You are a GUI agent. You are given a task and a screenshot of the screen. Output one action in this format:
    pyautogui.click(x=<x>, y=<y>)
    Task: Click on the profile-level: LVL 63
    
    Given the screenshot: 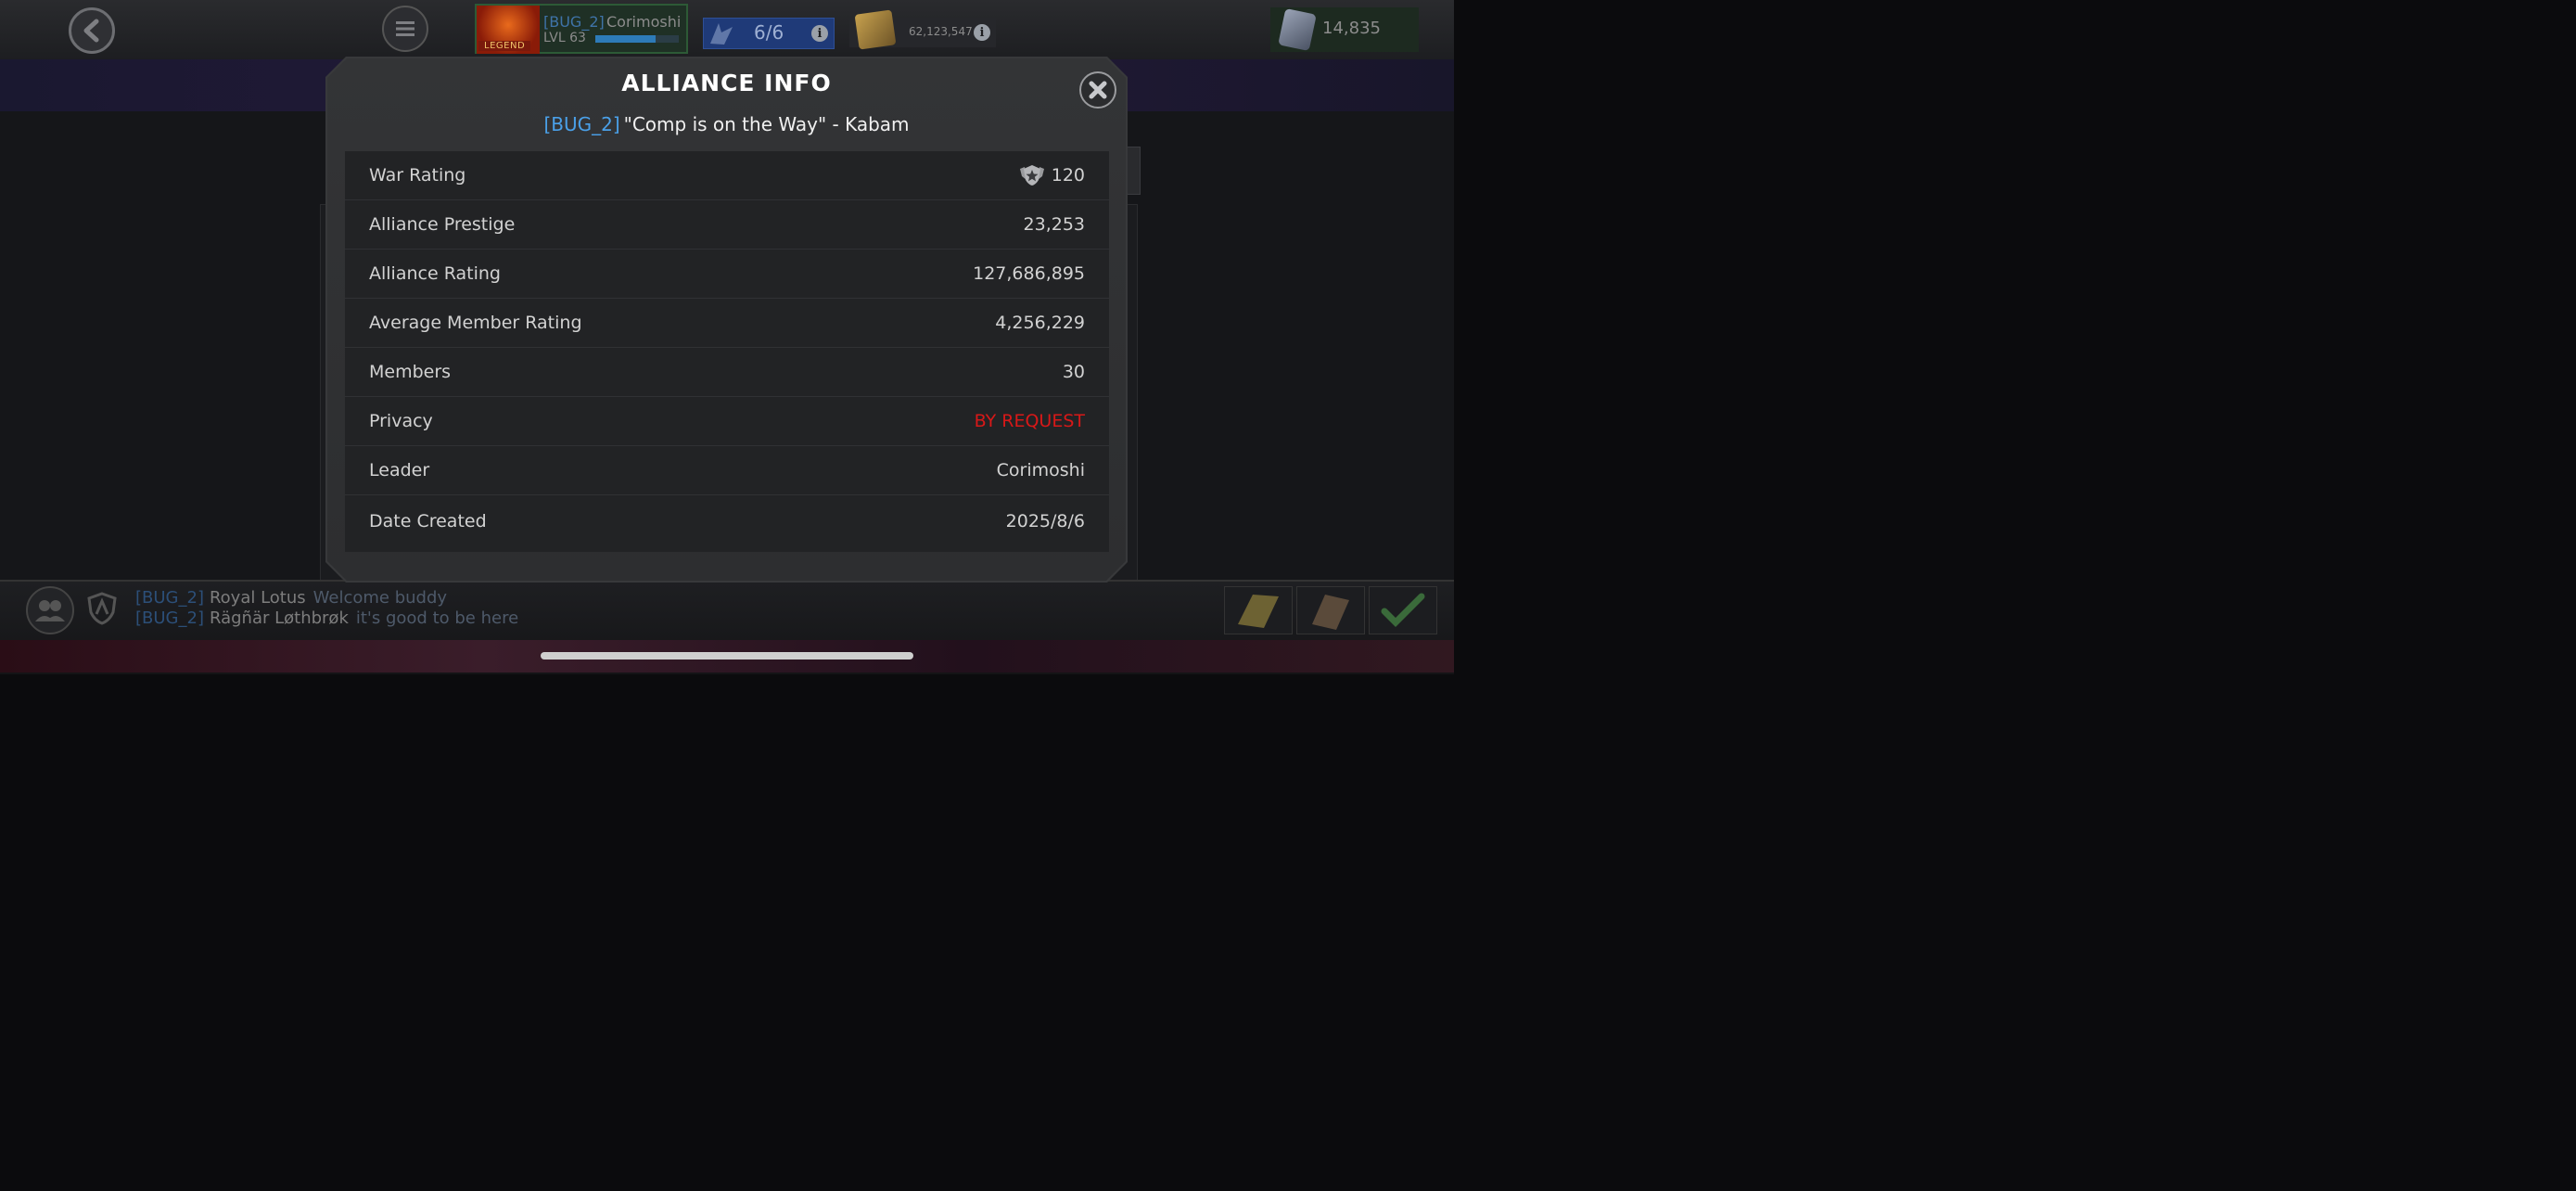 What is the action you would take?
    pyautogui.click(x=565, y=38)
    